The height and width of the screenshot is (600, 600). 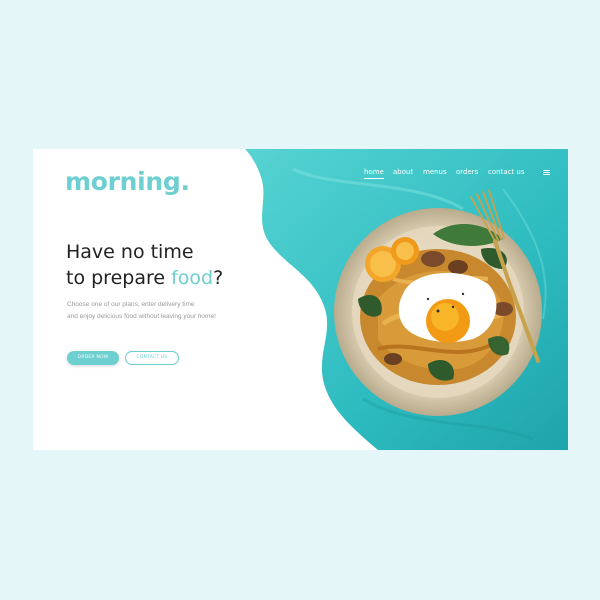 I want to click on headline-line1: Have no time, so click(x=130, y=252).